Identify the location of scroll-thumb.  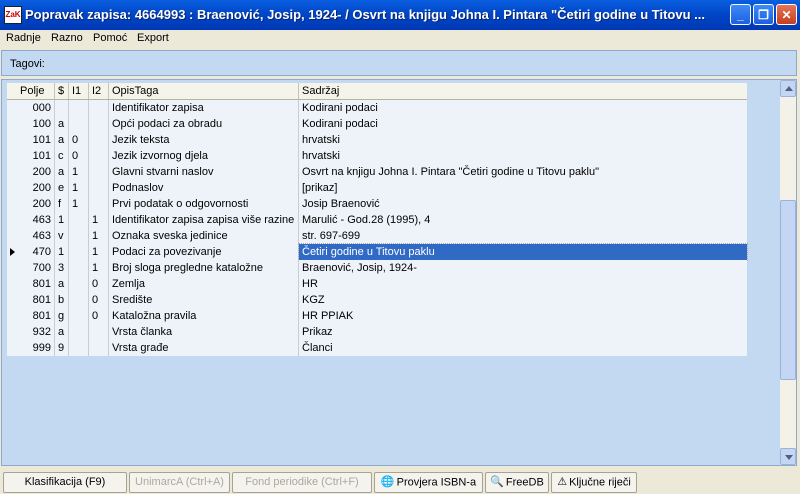
(788, 290).